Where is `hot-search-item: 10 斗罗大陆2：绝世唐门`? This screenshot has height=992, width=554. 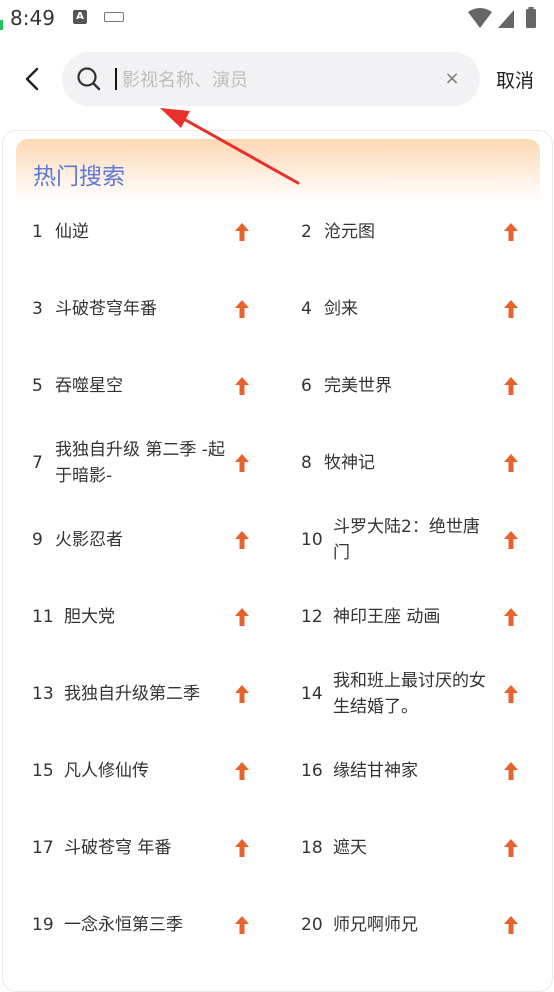 hot-search-item: 10 斗罗大陆2：绝世唐门 is located at coordinates (426, 540).